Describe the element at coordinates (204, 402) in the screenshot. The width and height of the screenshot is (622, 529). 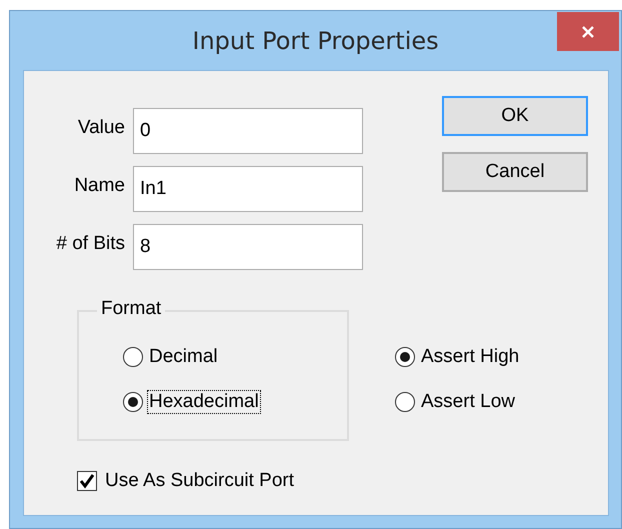
I see `radio-label: Hexadecimal` at that location.